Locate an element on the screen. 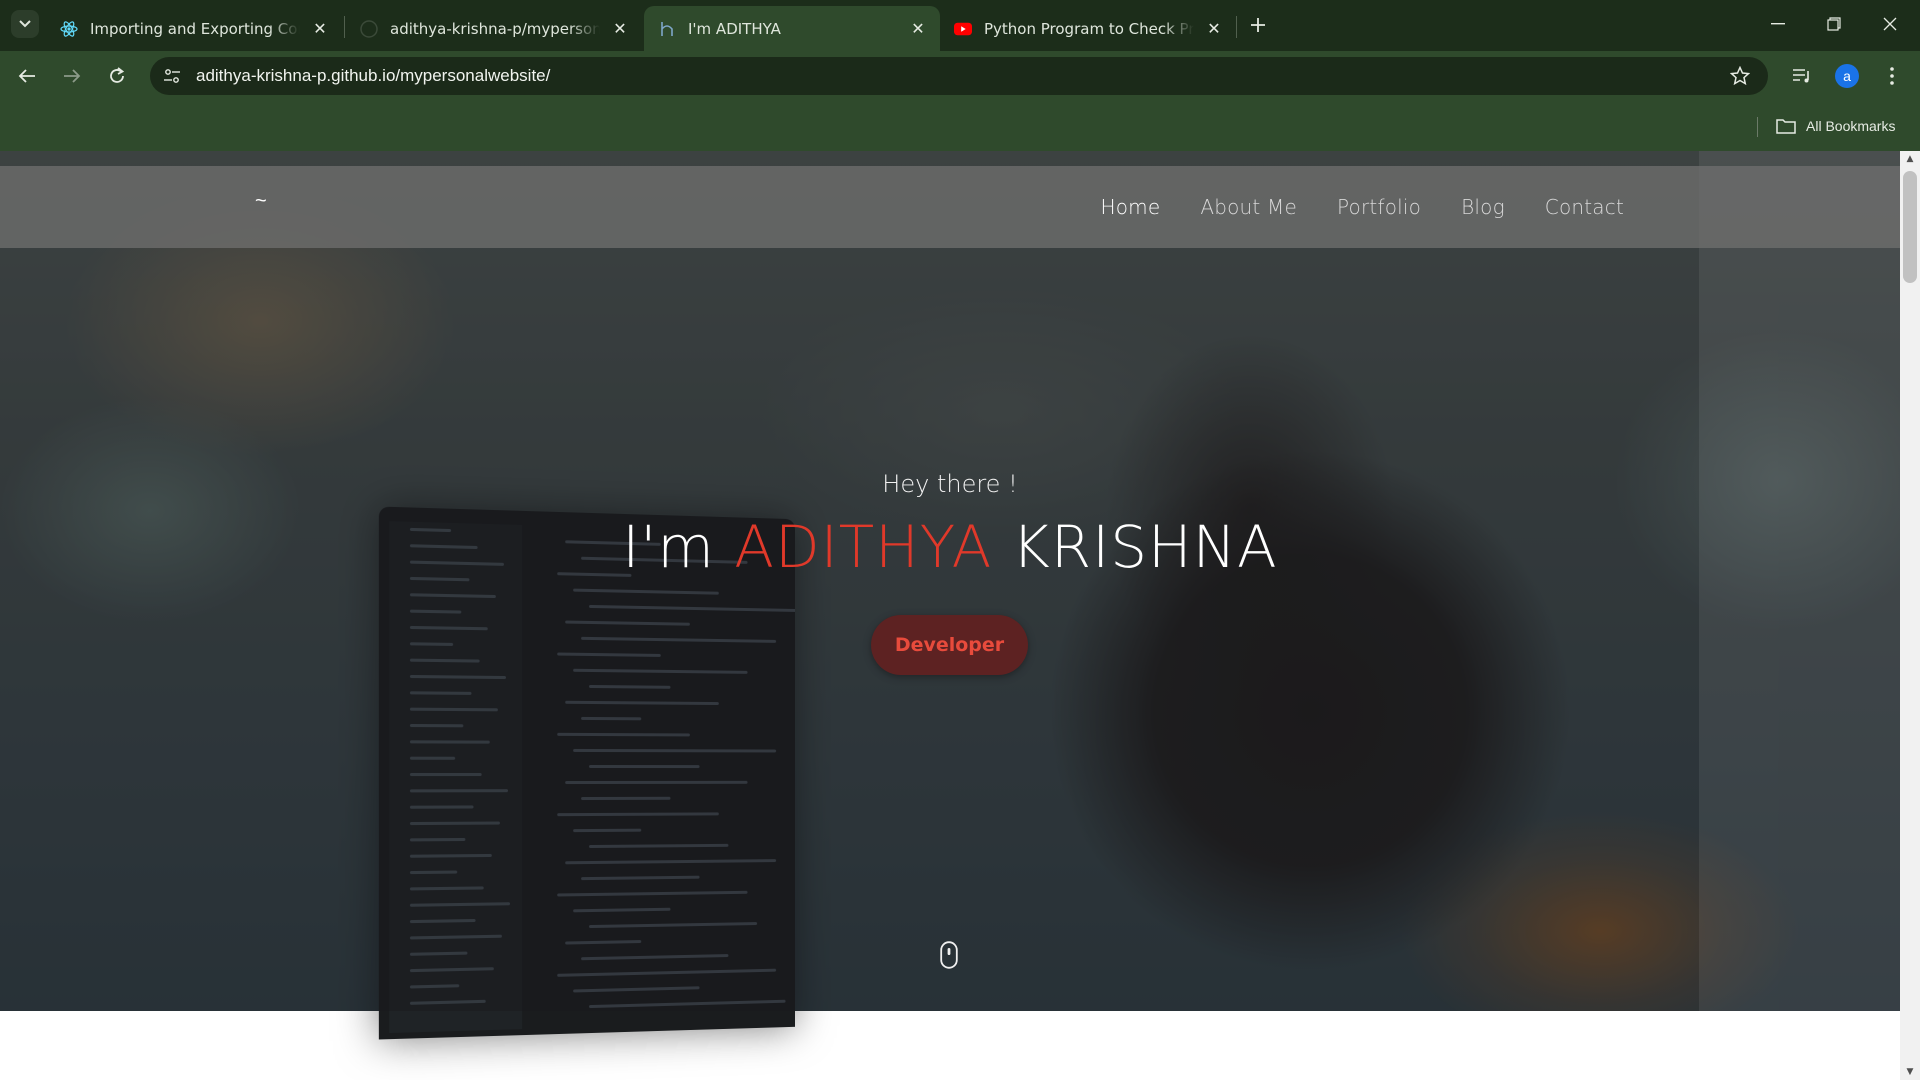 This screenshot has width=1920, height=1080. headline-prefix: I'm is located at coordinates (678, 547).